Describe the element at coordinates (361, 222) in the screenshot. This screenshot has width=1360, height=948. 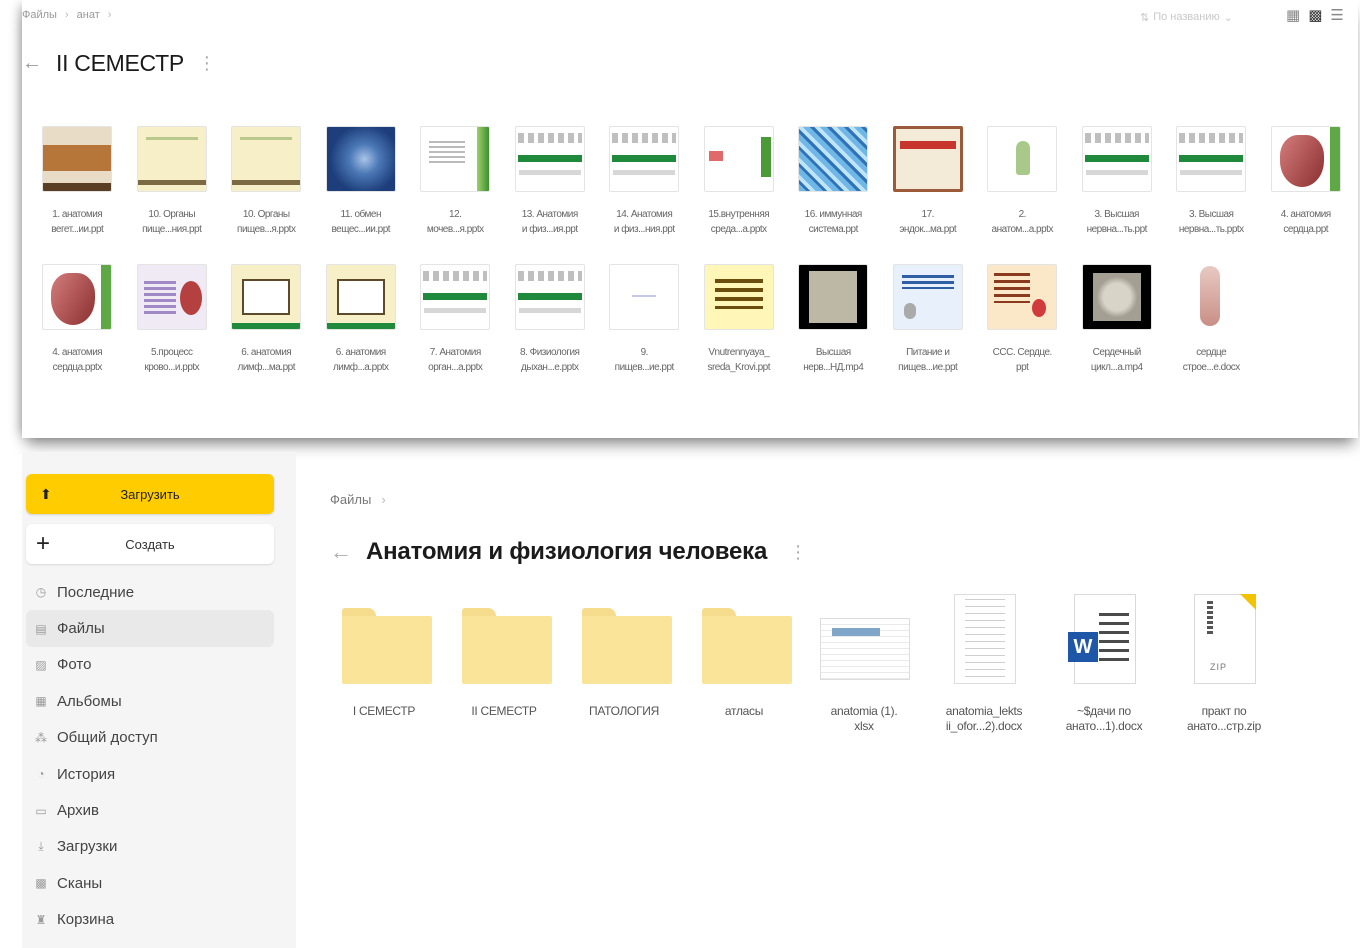
I see `file-name: 11. обмен вещес...ии.ppt` at that location.